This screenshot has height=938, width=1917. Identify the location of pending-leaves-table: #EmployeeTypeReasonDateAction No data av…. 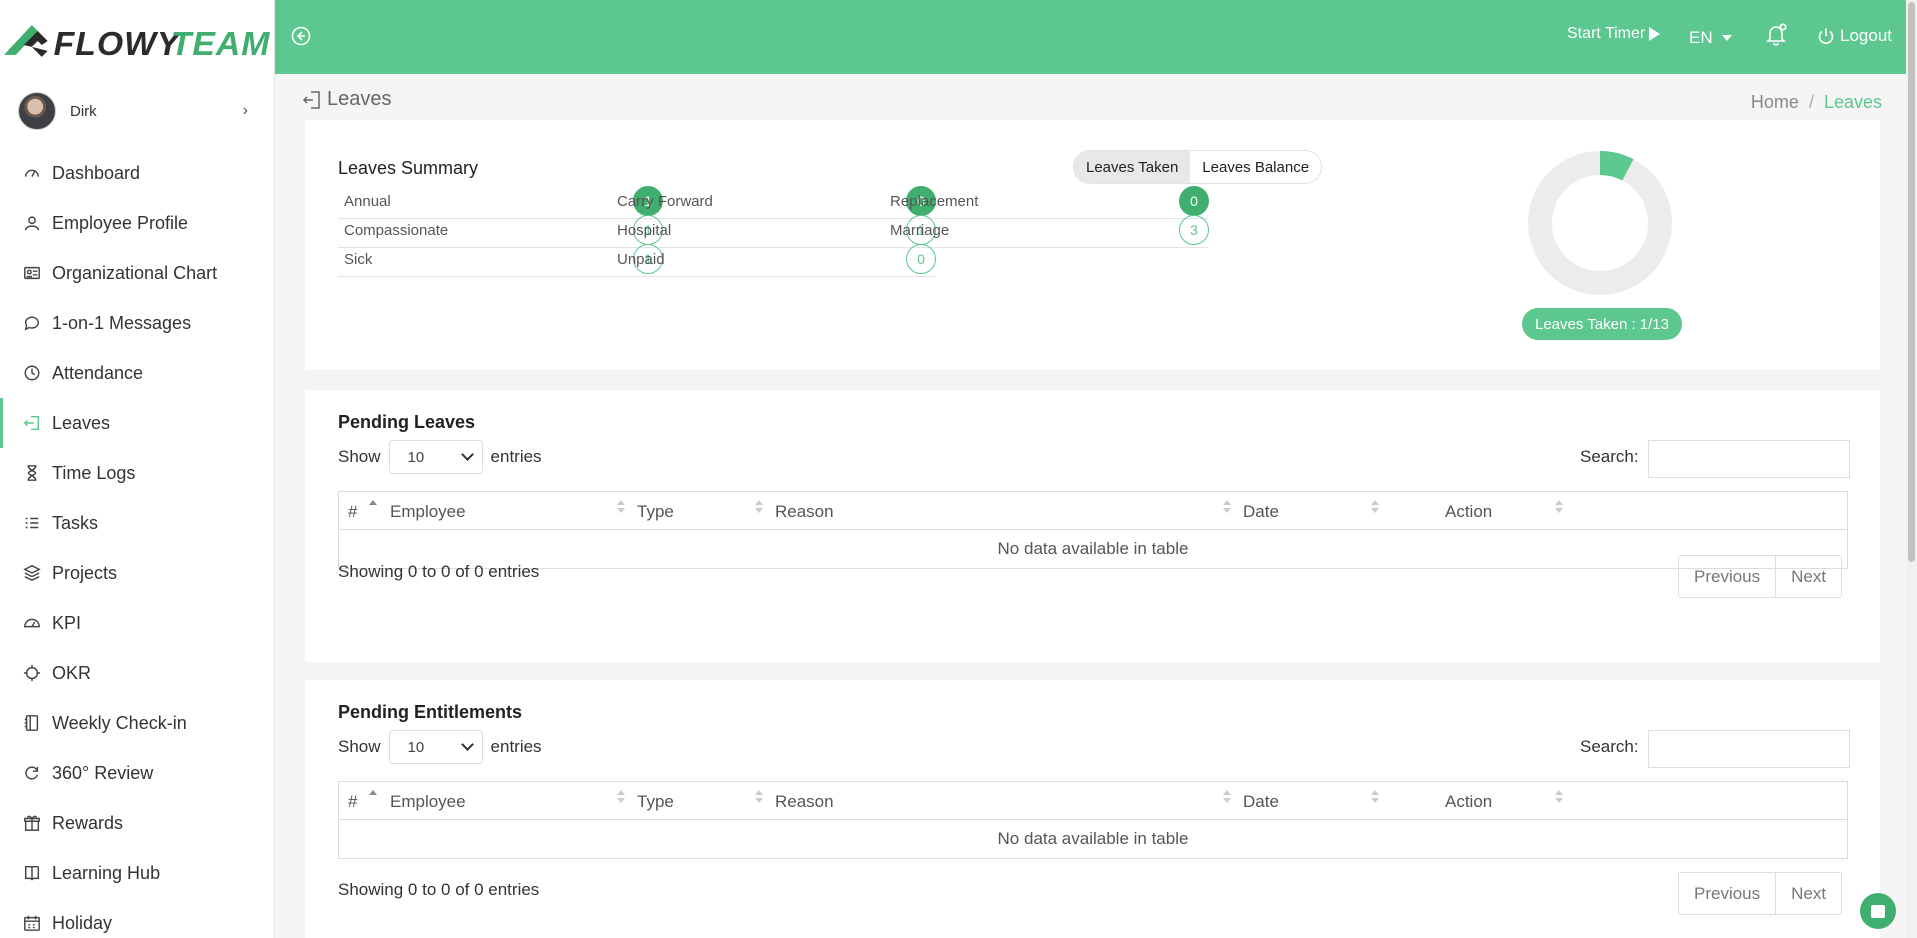
(1093, 530).